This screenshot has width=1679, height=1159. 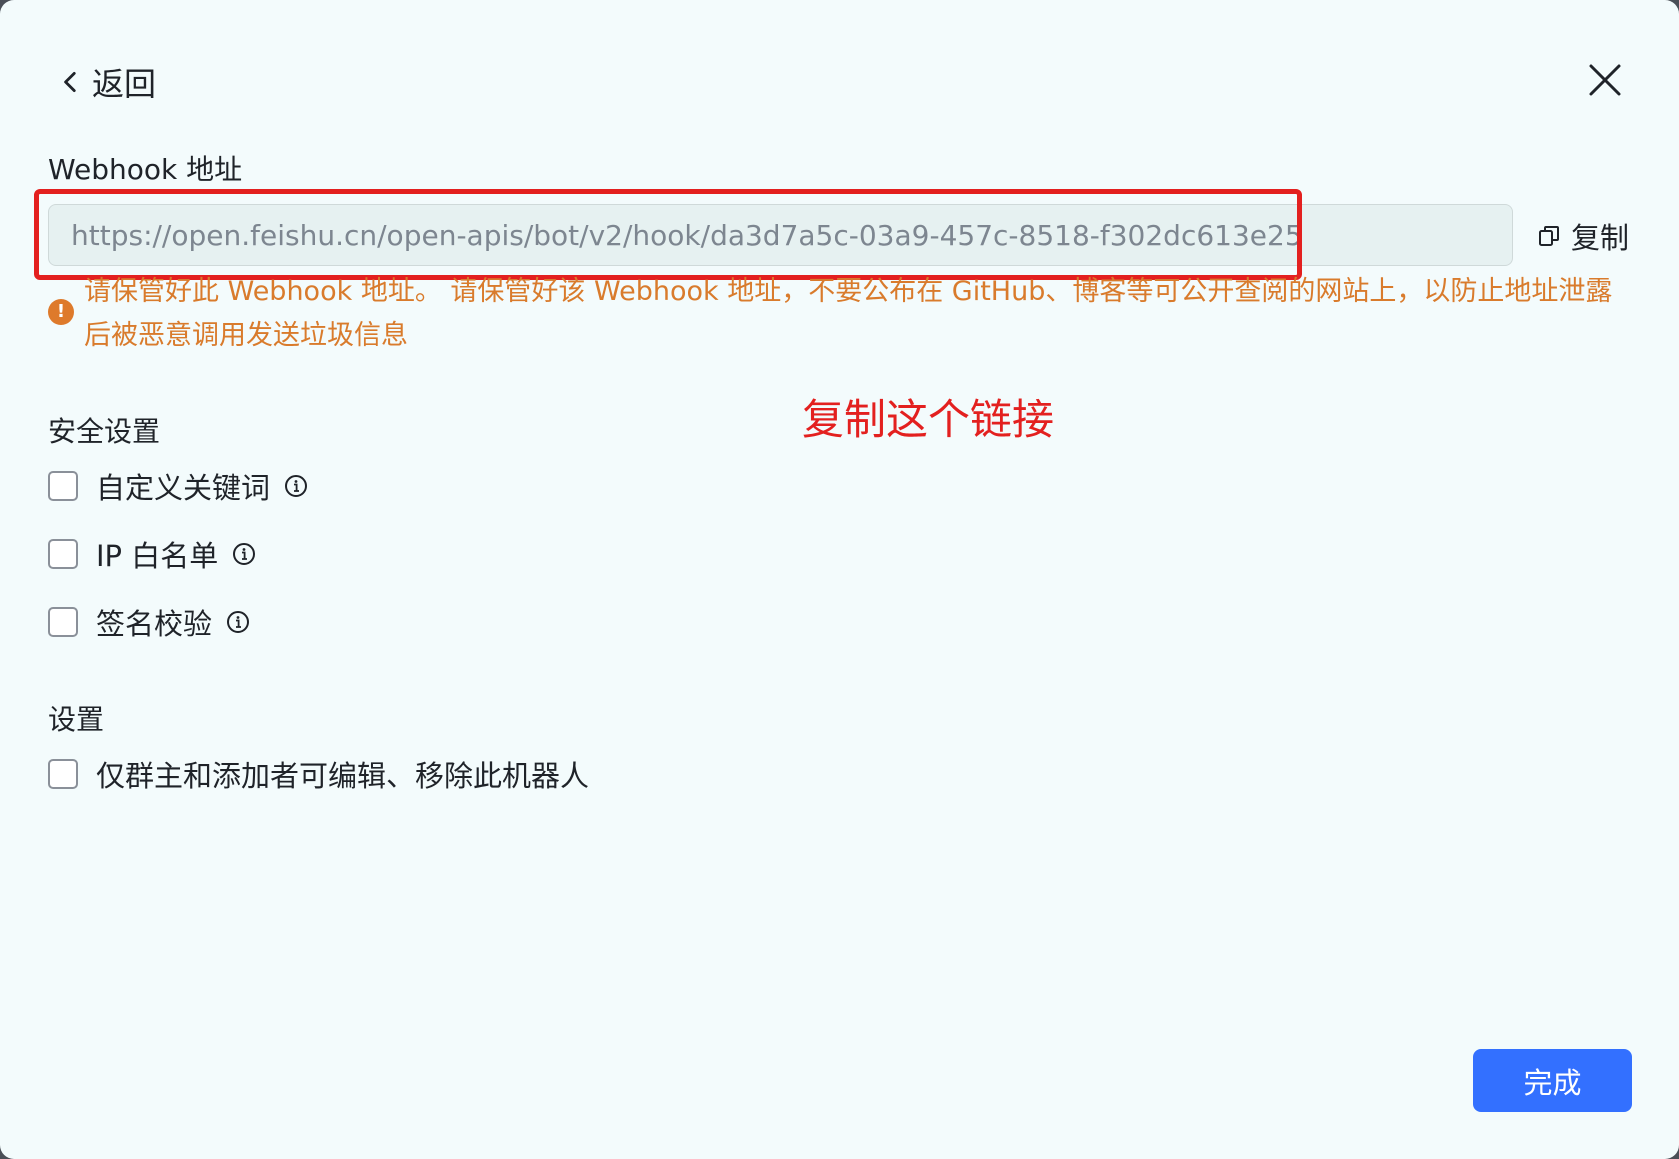 What do you see at coordinates (157, 556) in the screenshot?
I see `ip-whitelist-label: IP 白名单` at bounding box center [157, 556].